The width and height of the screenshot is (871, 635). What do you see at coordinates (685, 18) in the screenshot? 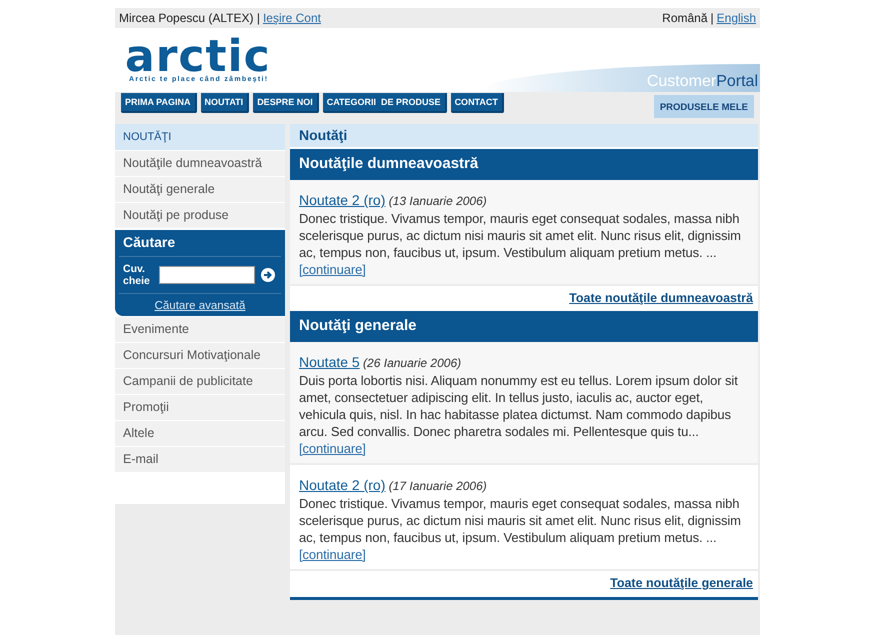
I see `language-link: Română` at bounding box center [685, 18].